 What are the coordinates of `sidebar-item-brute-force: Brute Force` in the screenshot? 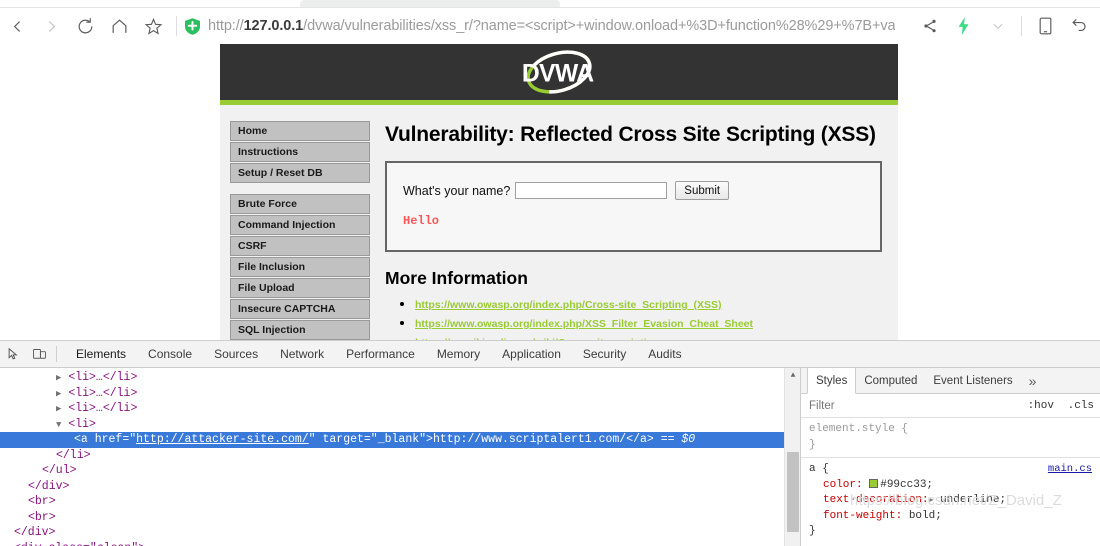 It's located at (300, 204).